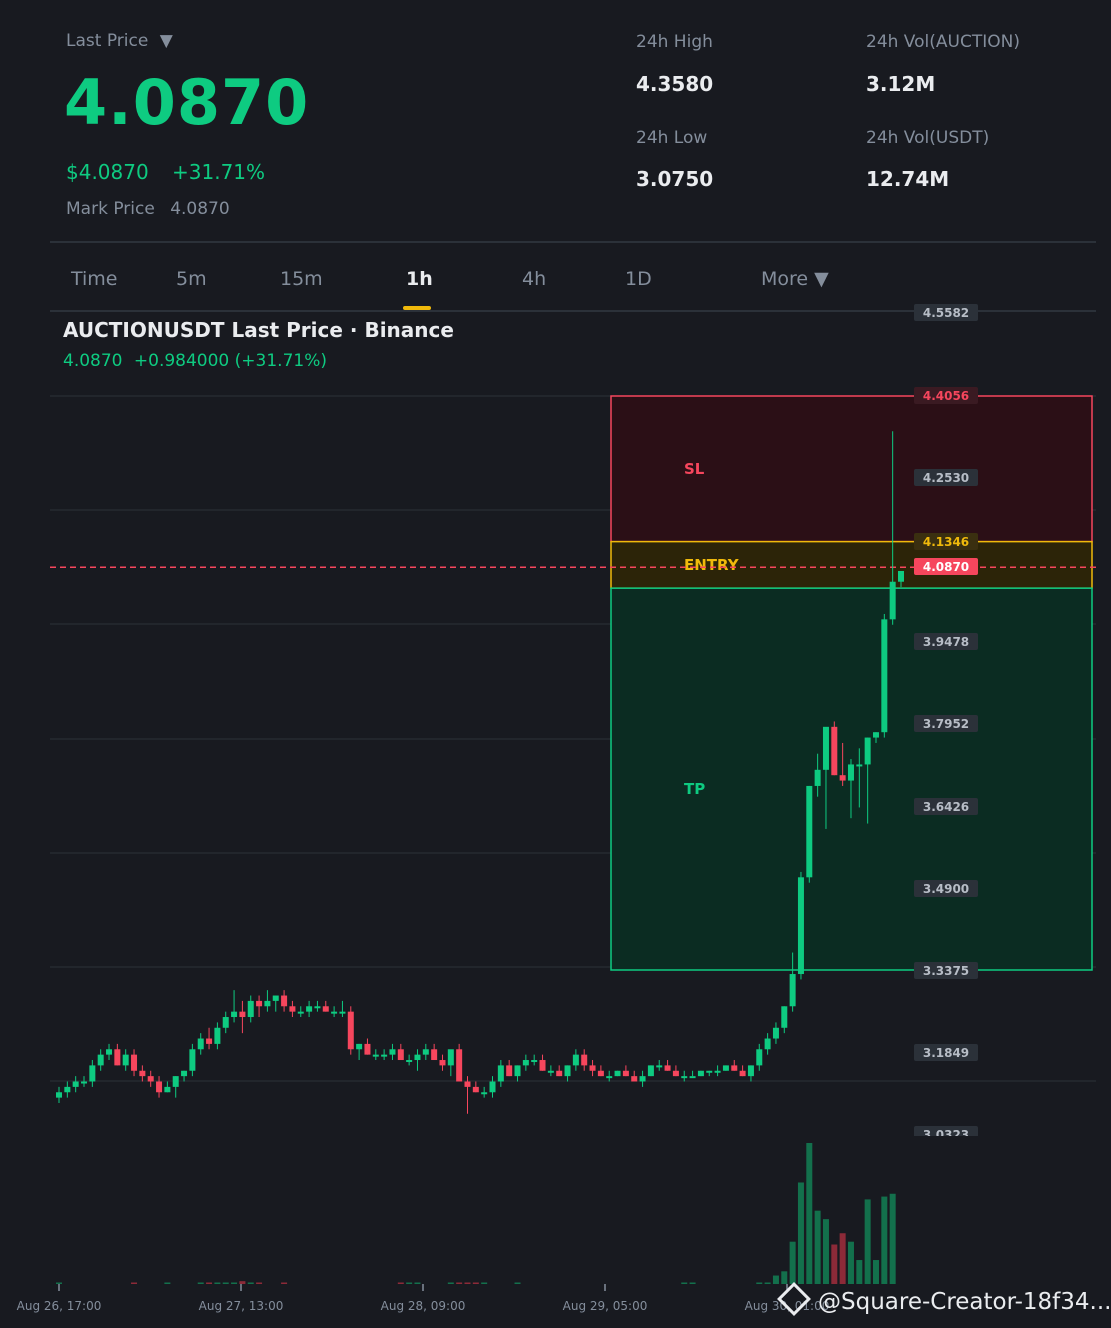  What do you see at coordinates (946, 313) in the screenshot?
I see `y-axis-label: 4.5582` at bounding box center [946, 313].